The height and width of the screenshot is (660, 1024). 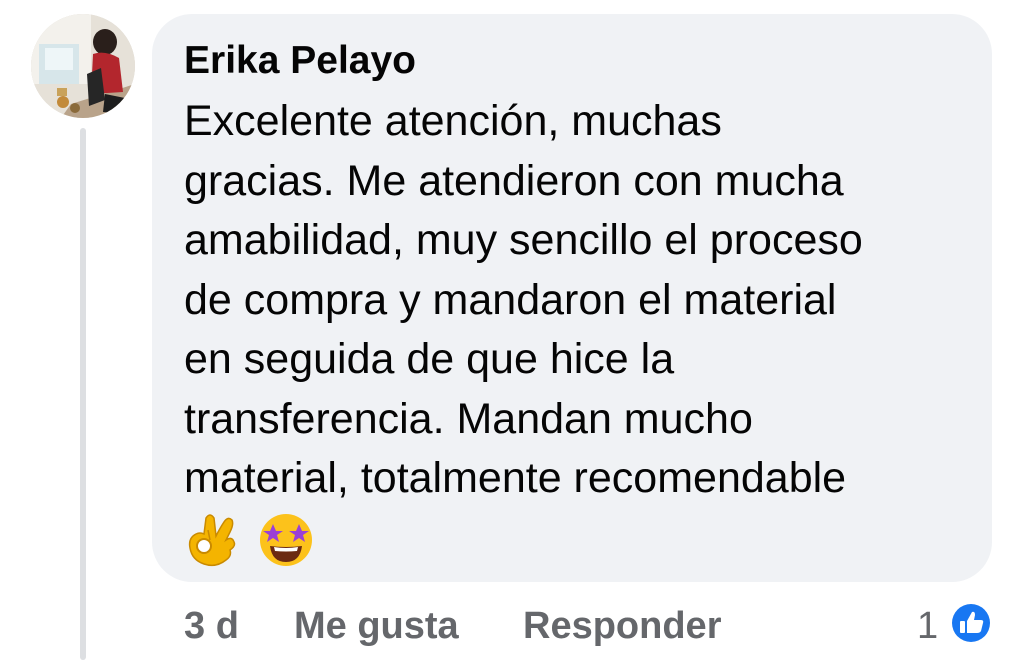 What do you see at coordinates (510, 299) in the screenshot?
I see `comment-text-line: de compra y mandaron el material` at bounding box center [510, 299].